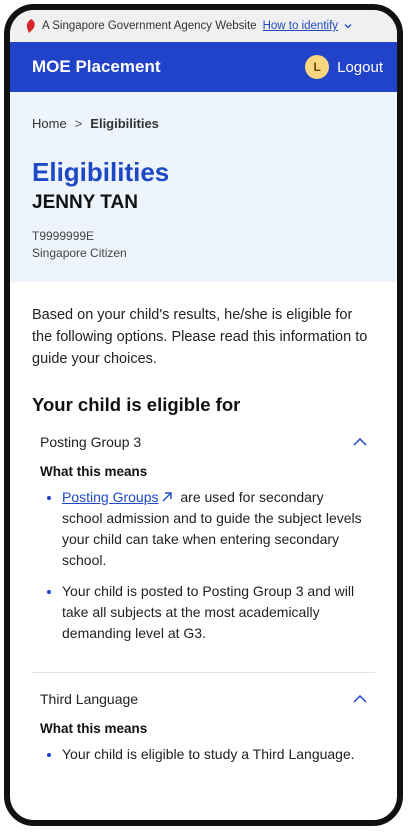  What do you see at coordinates (101, 172) in the screenshot?
I see `page-title: Eligibilities` at bounding box center [101, 172].